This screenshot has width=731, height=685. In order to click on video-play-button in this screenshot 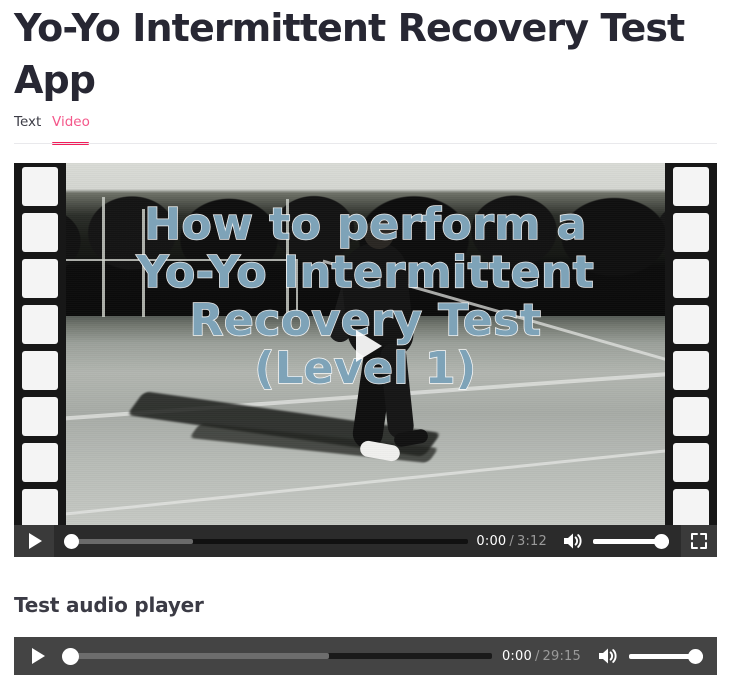, I will do `click(34, 541)`.